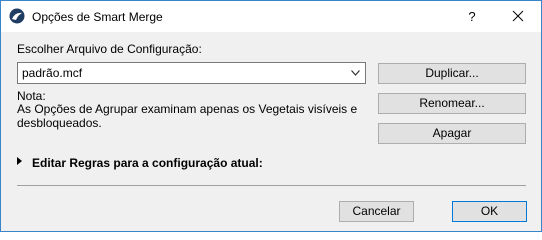  I want to click on close-icon, so click(518, 16).